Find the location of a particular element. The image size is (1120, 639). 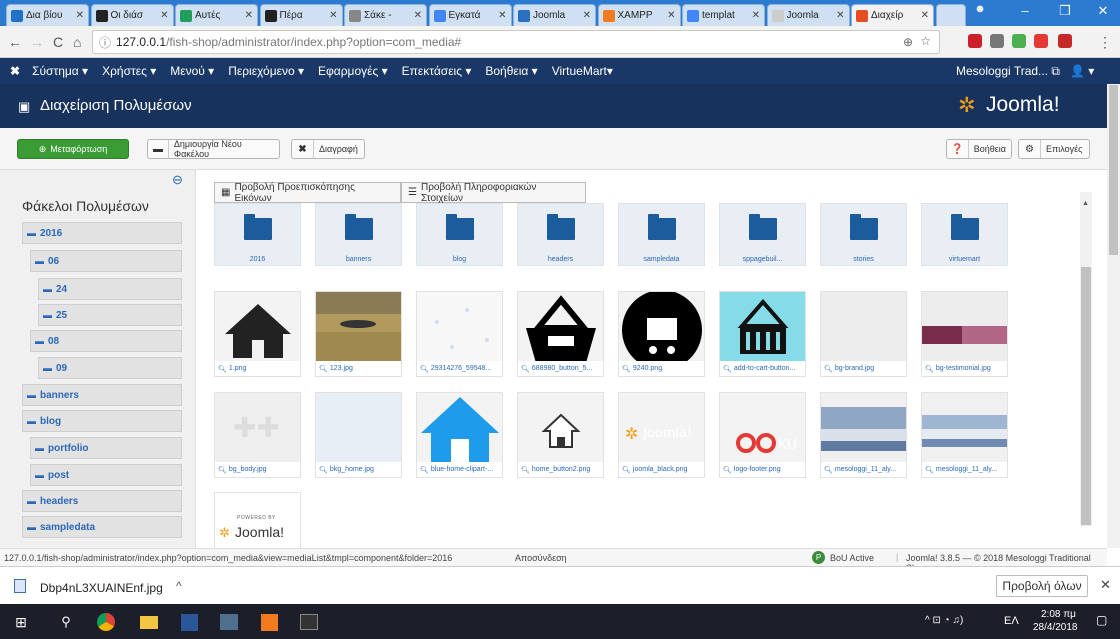

back-icon: ← is located at coordinates (15, 42).